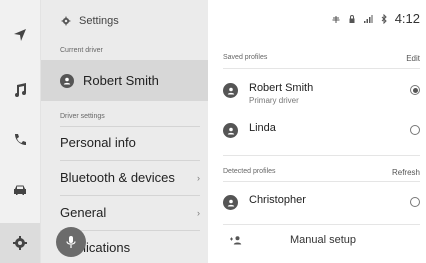  What do you see at coordinates (384, 18) in the screenshot?
I see `bluetooth-icon` at bounding box center [384, 18].